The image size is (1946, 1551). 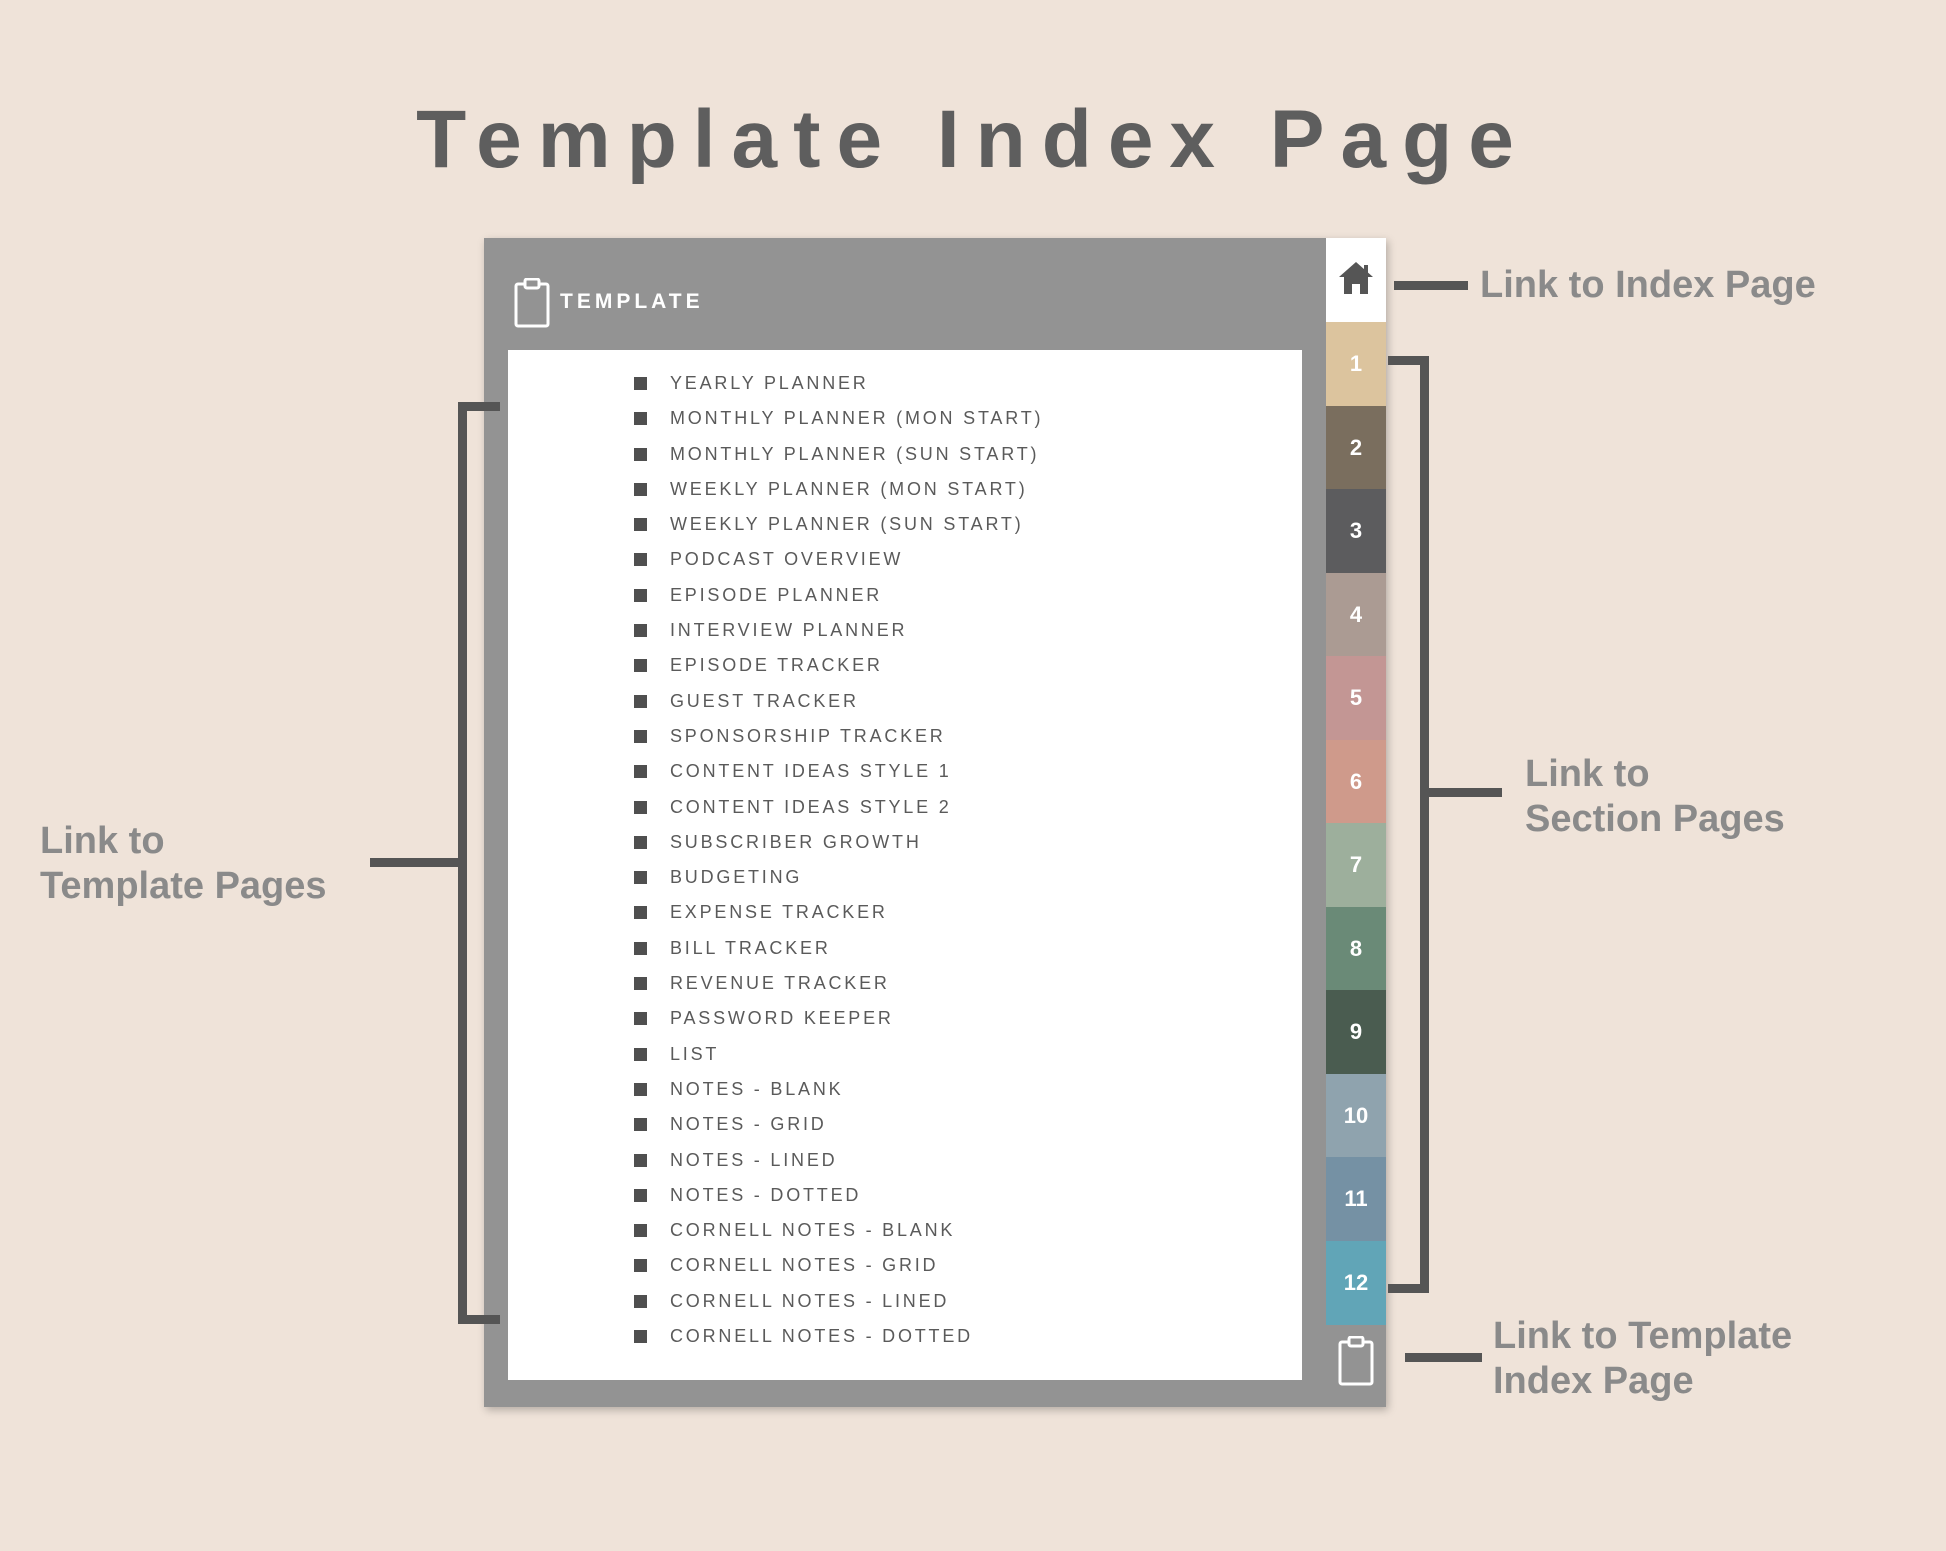 What do you see at coordinates (905, 1230) in the screenshot?
I see `template-link-item: CORNELL NOTES - BLANK` at bounding box center [905, 1230].